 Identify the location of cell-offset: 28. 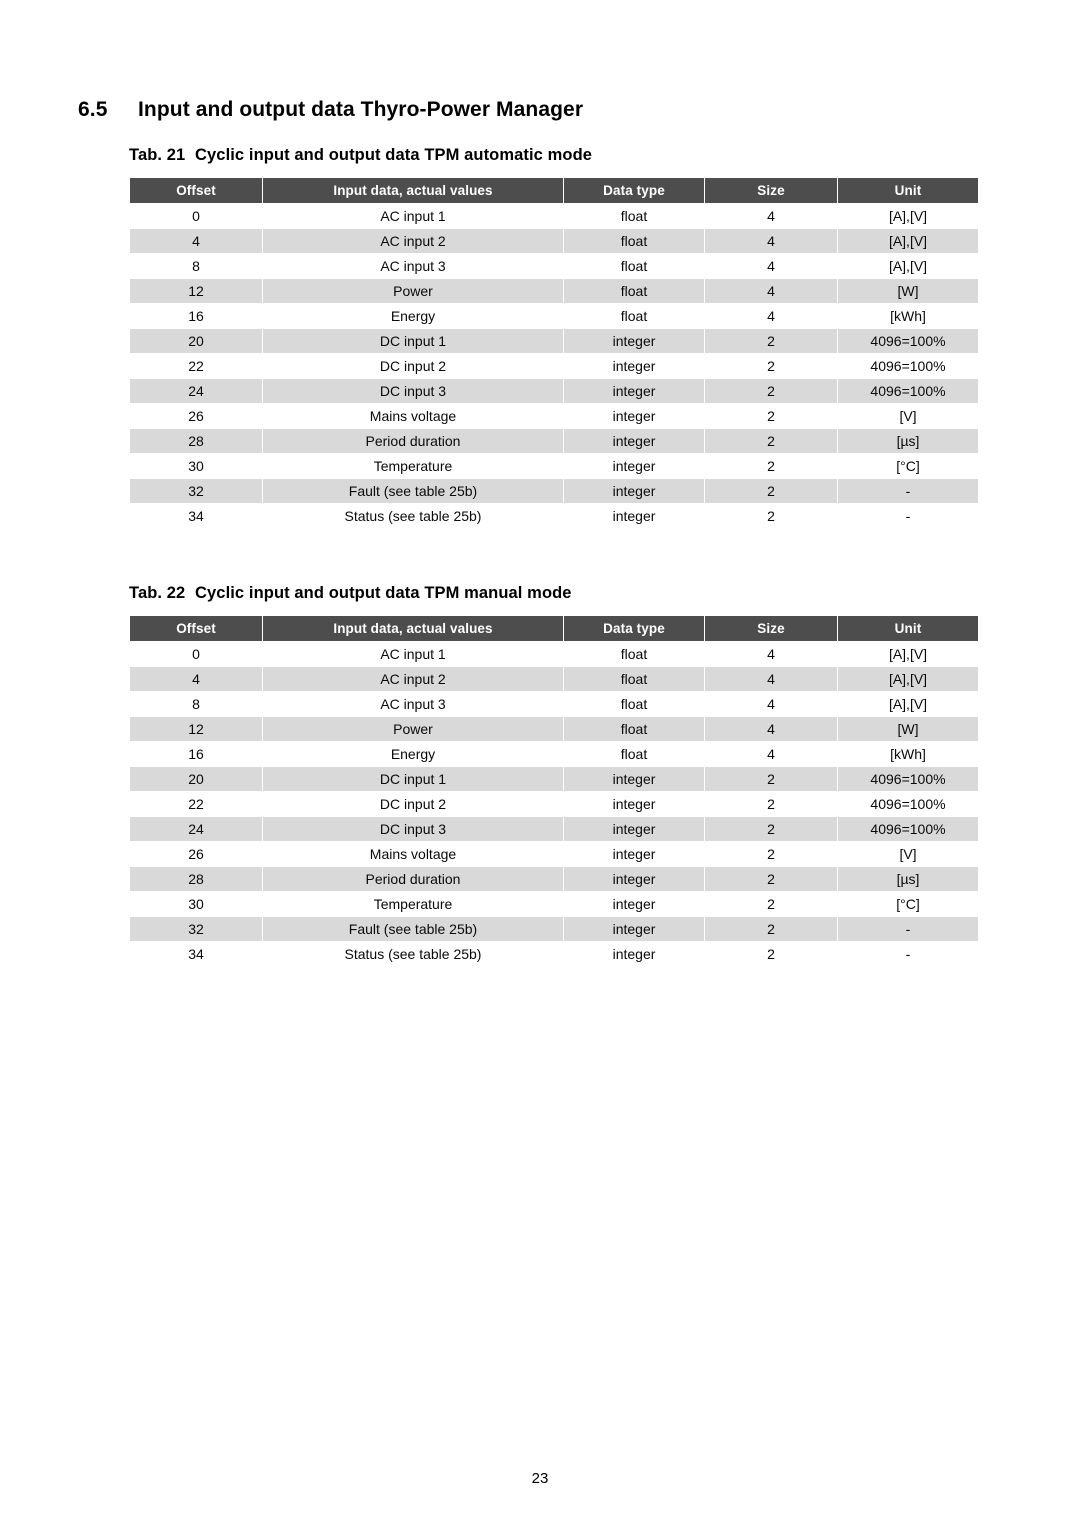
(196, 441).